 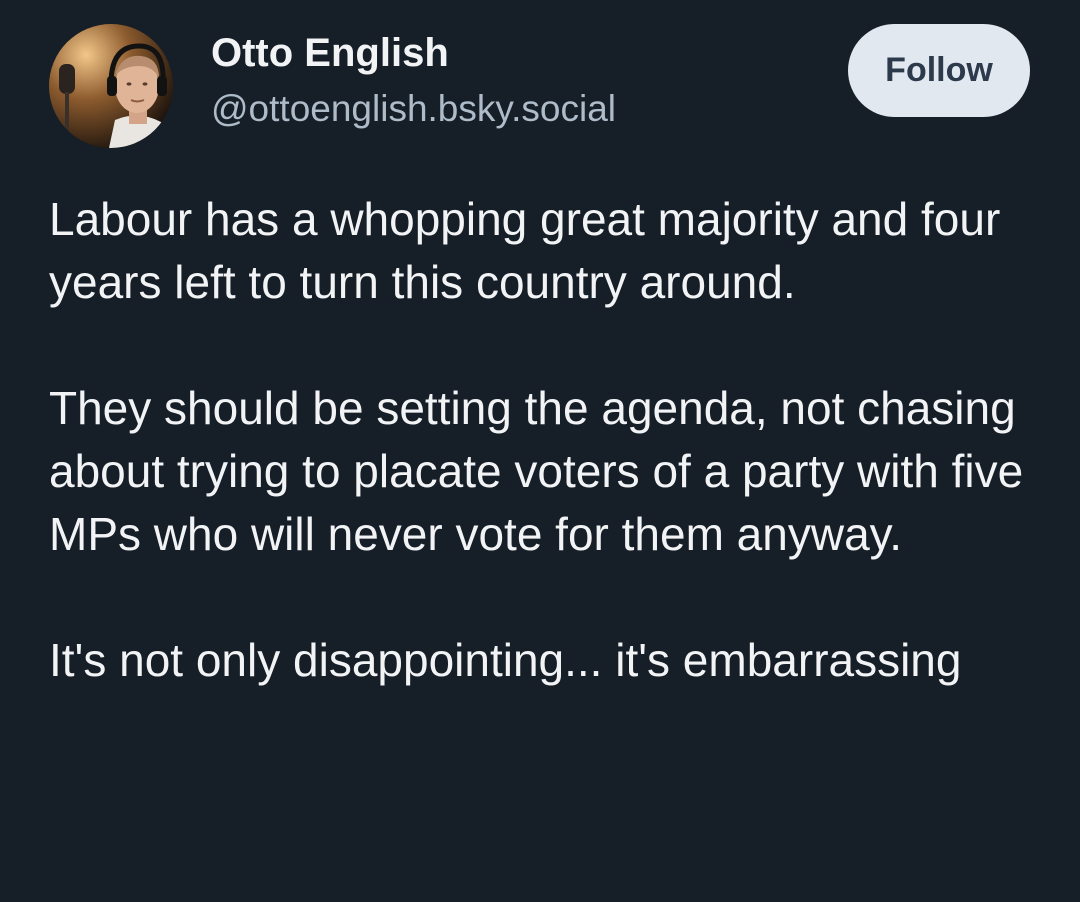 I want to click on avatar-image, so click(x=111, y=86).